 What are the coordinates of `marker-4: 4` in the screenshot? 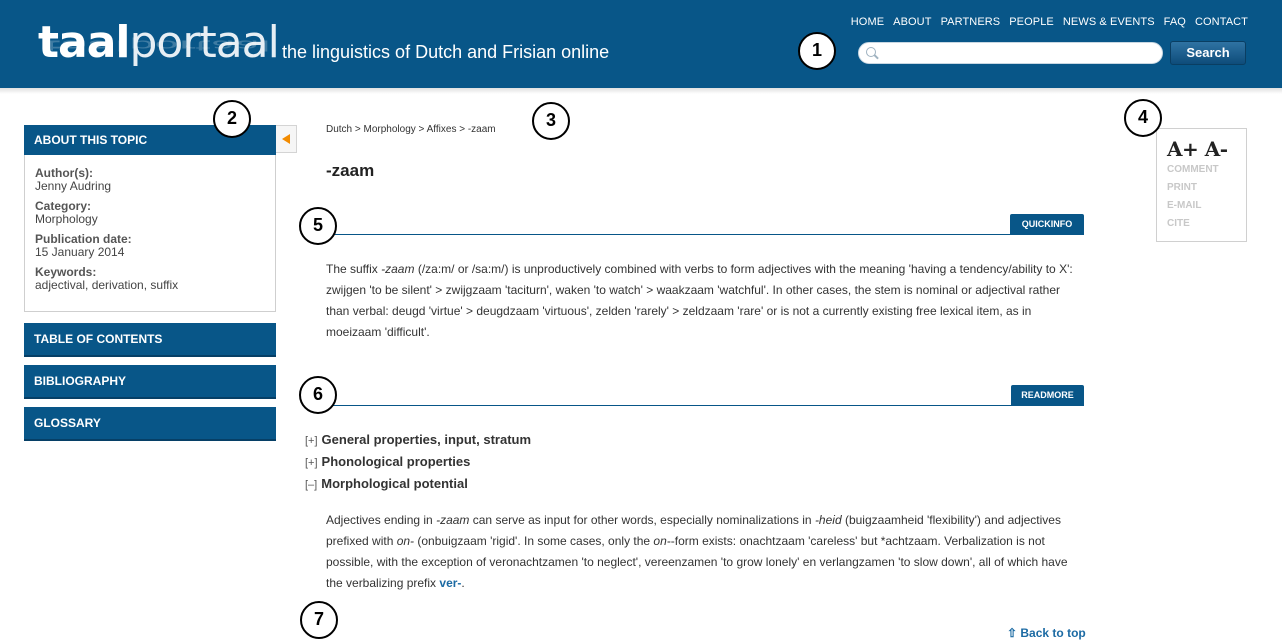 It's located at (1143, 118).